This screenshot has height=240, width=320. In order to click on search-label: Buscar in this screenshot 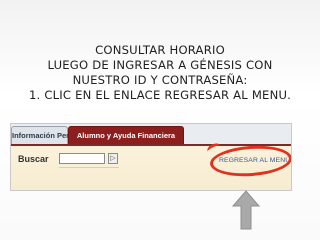, I will do `click(33, 159)`.